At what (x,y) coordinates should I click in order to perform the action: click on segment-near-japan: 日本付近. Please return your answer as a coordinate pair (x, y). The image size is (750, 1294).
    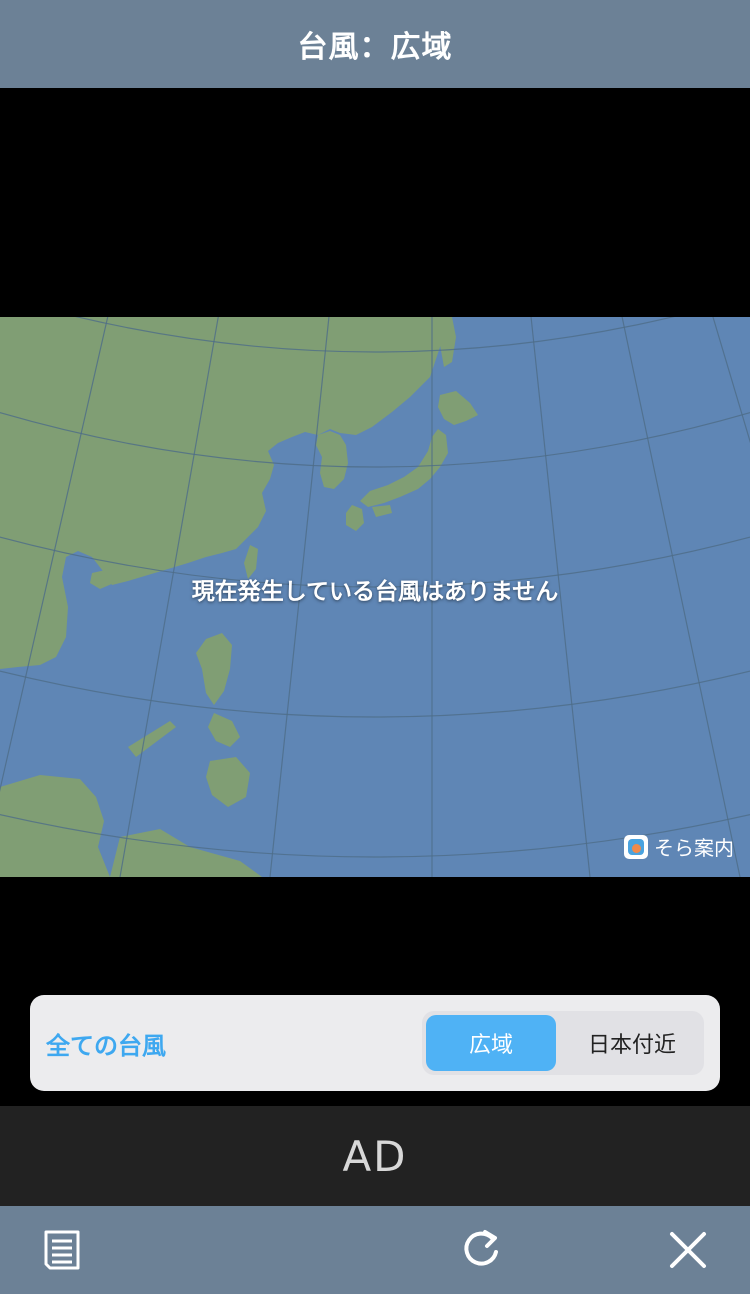
    Looking at the image, I should click on (632, 1043).